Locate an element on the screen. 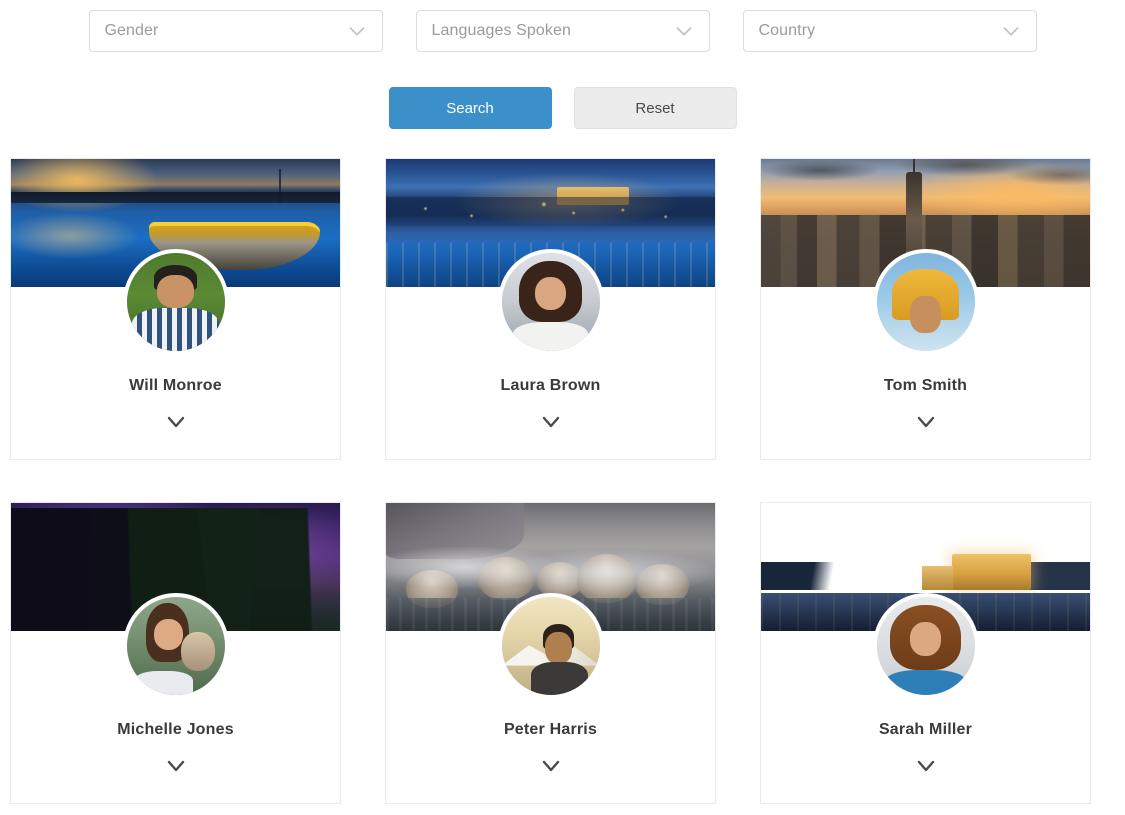 Image resolution: width=1125 pixels, height=815 pixels. profile-card: Sarah Miller is located at coordinates (925, 653).